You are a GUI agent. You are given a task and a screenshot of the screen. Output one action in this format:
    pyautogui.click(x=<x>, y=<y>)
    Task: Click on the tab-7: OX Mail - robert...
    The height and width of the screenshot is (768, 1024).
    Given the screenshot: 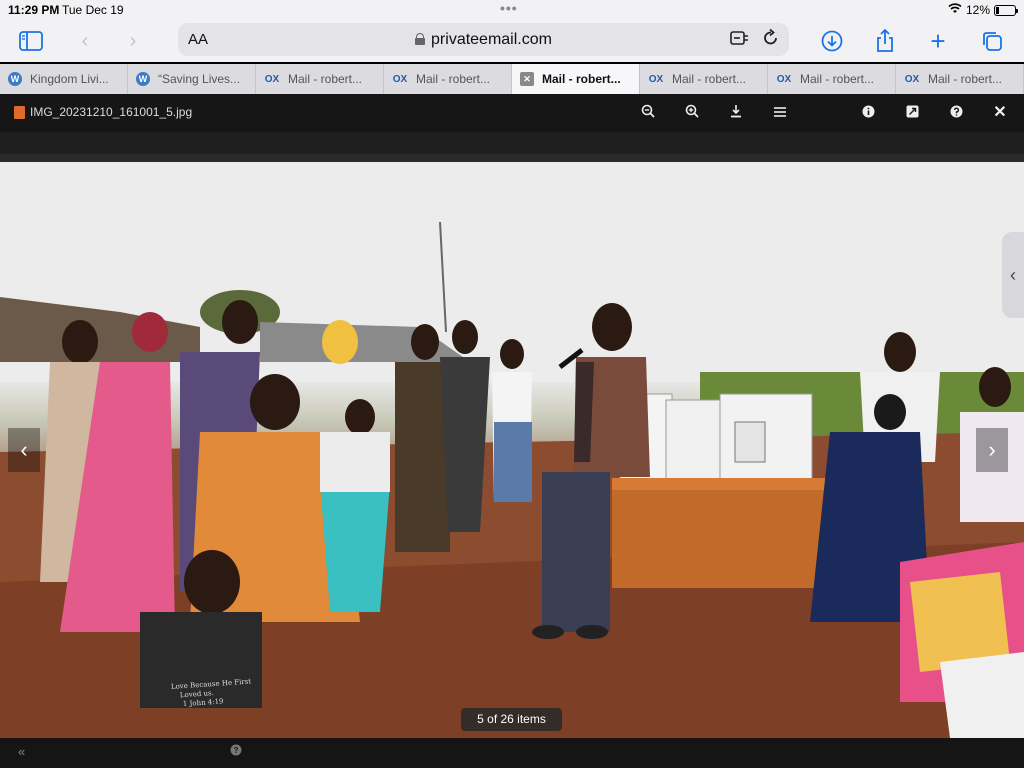 What is the action you would take?
    pyautogui.click(x=960, y=79)
    